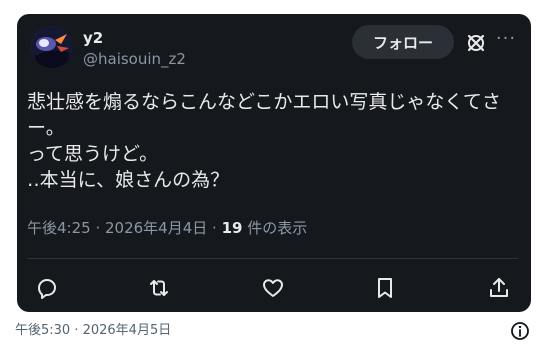  I want to click on views-count: 19, so click(232, 228).